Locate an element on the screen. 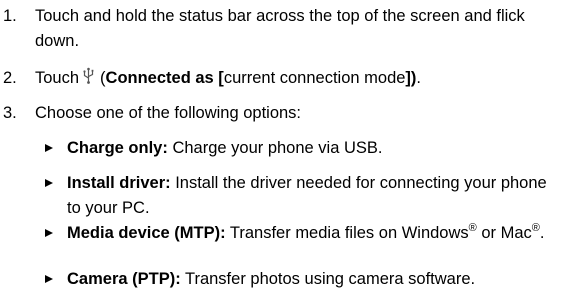  step-number: 3. is located at coordinates (10, 113).